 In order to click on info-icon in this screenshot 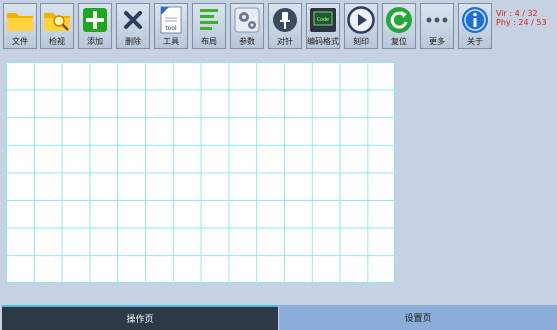, I will do `click(475, 20)`.